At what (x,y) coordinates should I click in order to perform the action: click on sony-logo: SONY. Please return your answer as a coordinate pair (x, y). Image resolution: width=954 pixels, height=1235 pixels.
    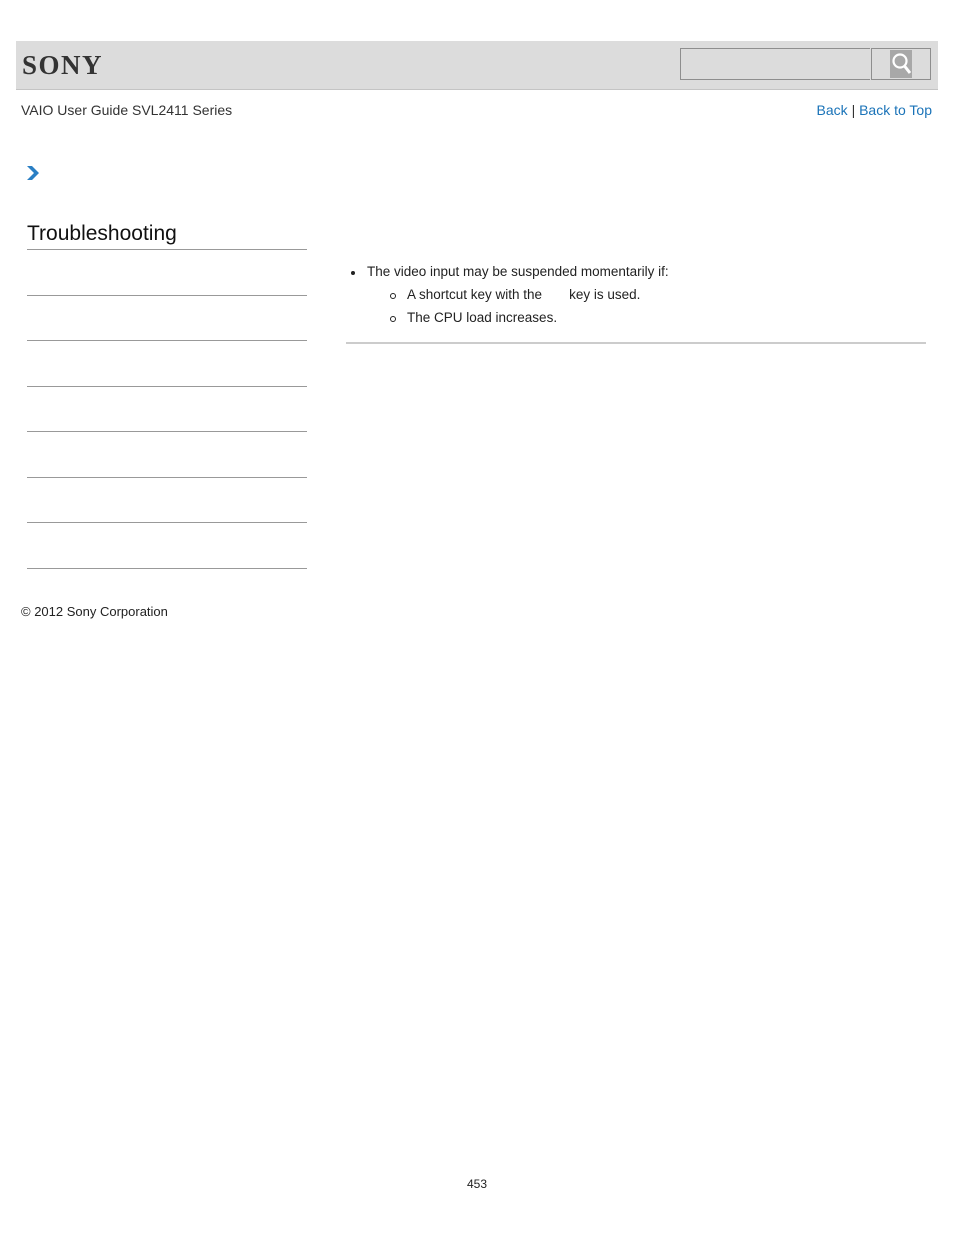
    Looking at the image, I should click on (63, 65).